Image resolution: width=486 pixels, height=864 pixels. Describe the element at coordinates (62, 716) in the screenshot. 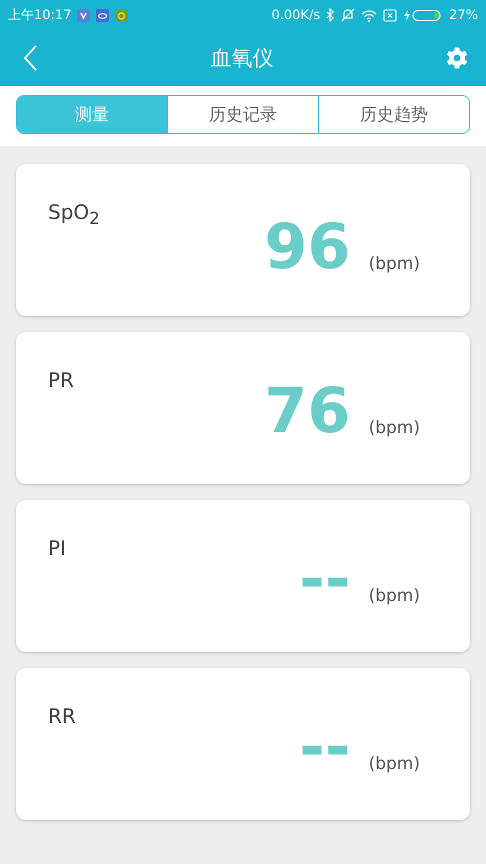

I see `reading-name: RR` at that location.